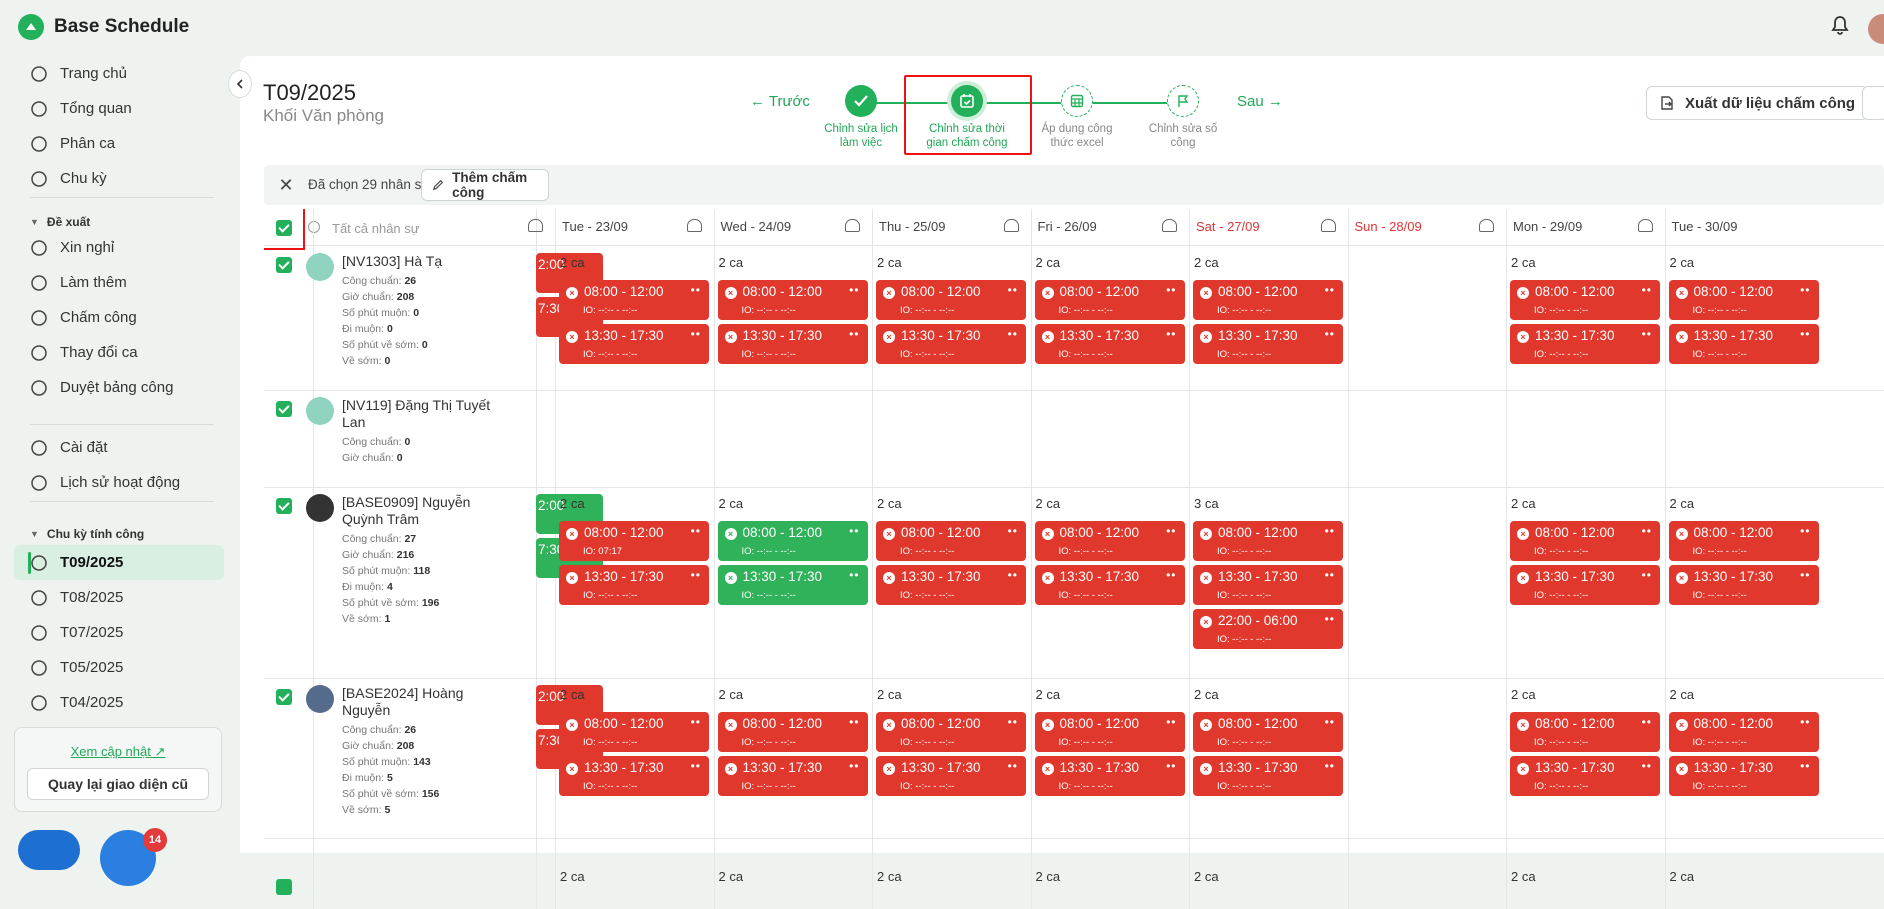 Image resolution: width=1884 pixels, height=909 pixels. What do you see at coordinates (286, 185) in the screenshot?
I see `close-icon: ✕` at bounding box center [286, 185].